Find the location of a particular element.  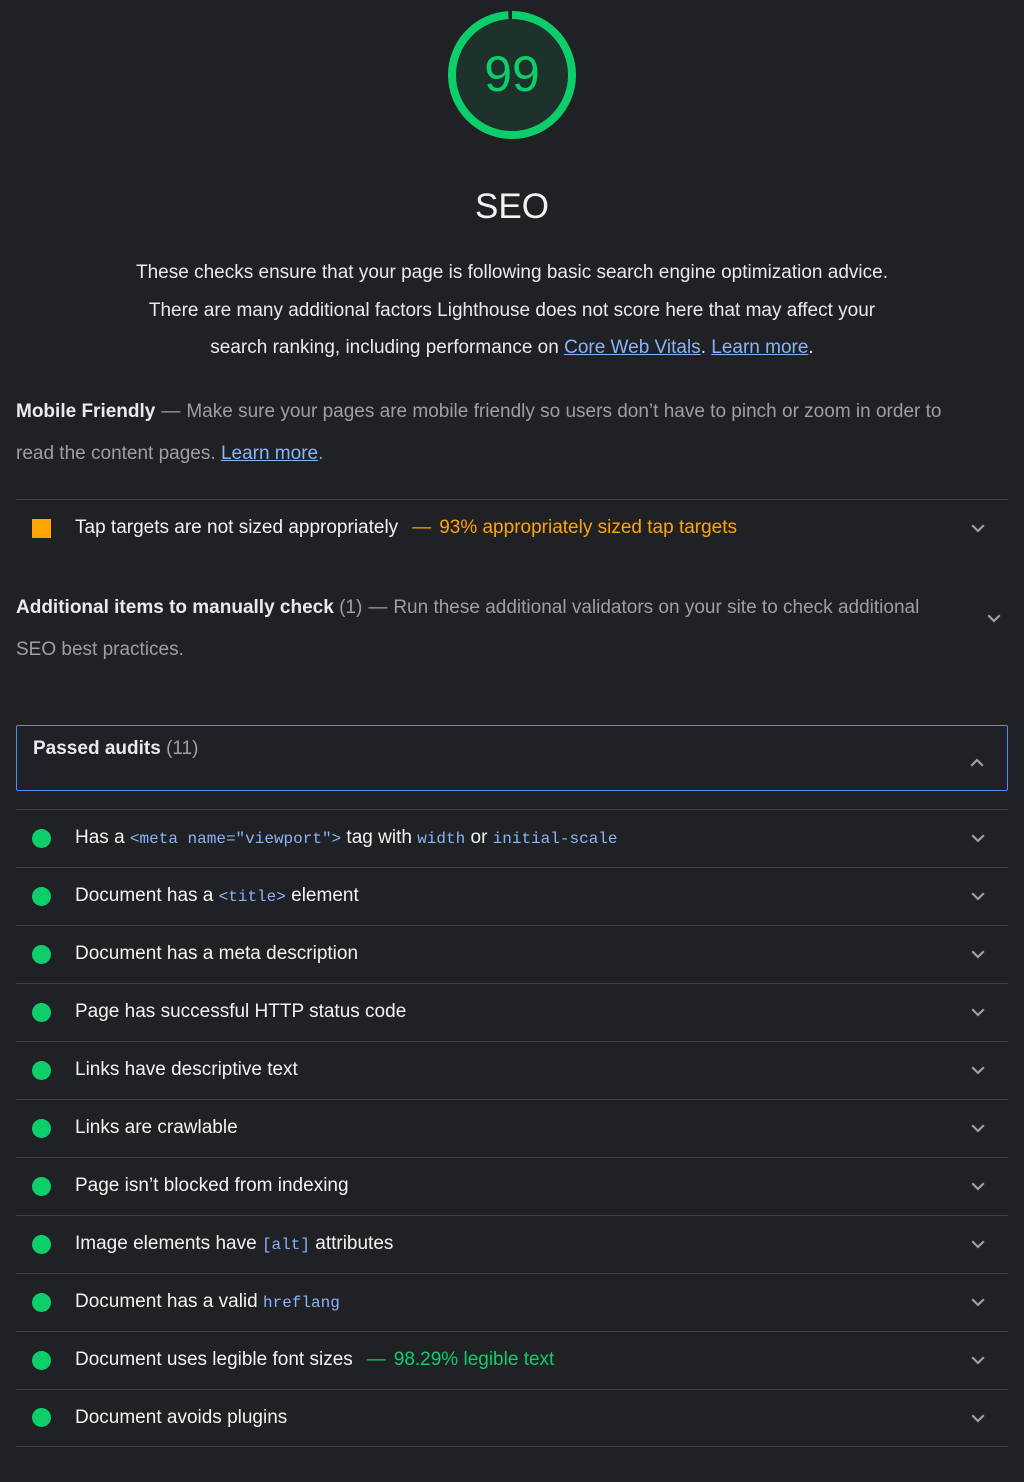

manual-group-count: (1) is located at coordinates (351, 607).